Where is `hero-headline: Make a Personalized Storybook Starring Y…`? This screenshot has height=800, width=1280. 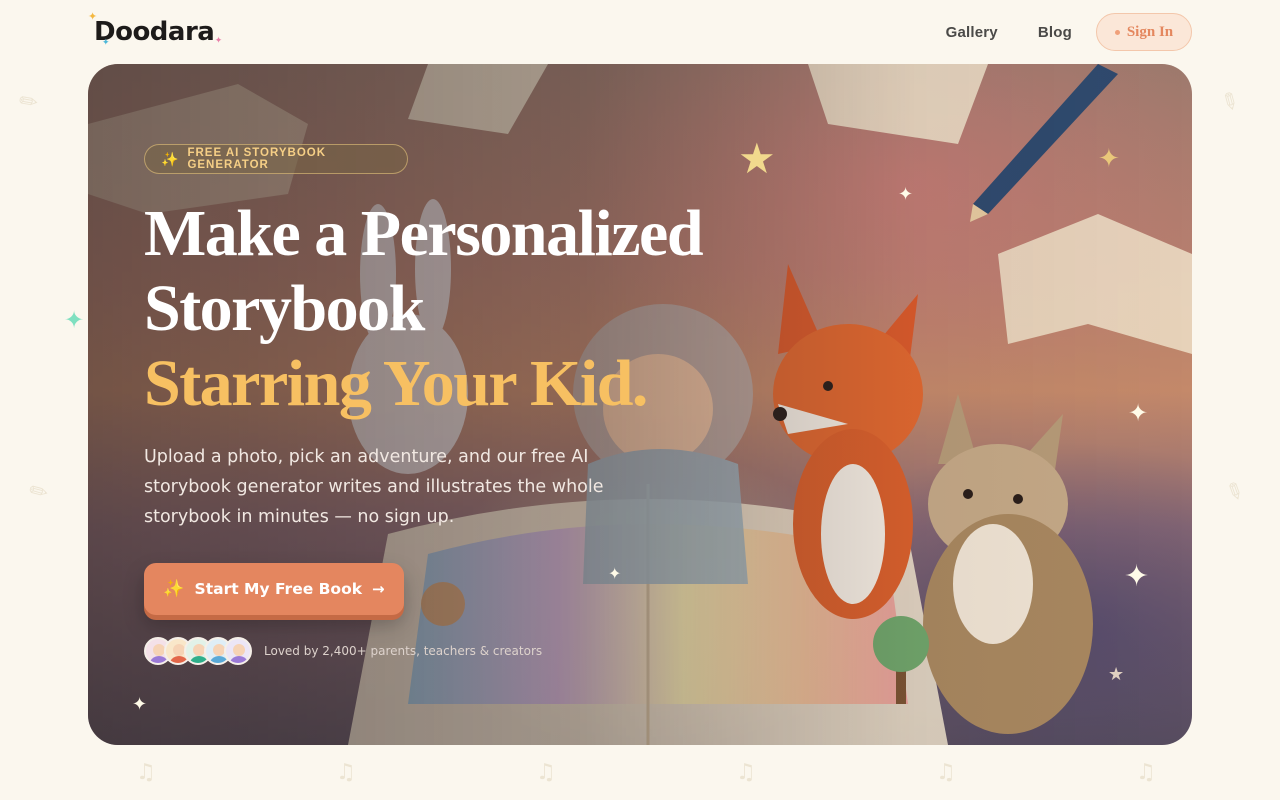
hero-headline: Make a Personalized Storybook Starring Y… is located at coordinates (454, 308).